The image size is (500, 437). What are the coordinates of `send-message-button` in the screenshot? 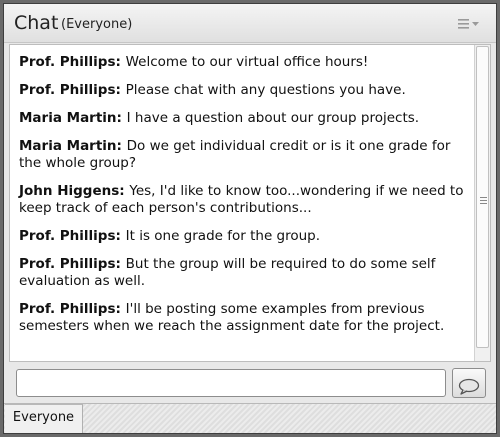 It's located at (469, 383).